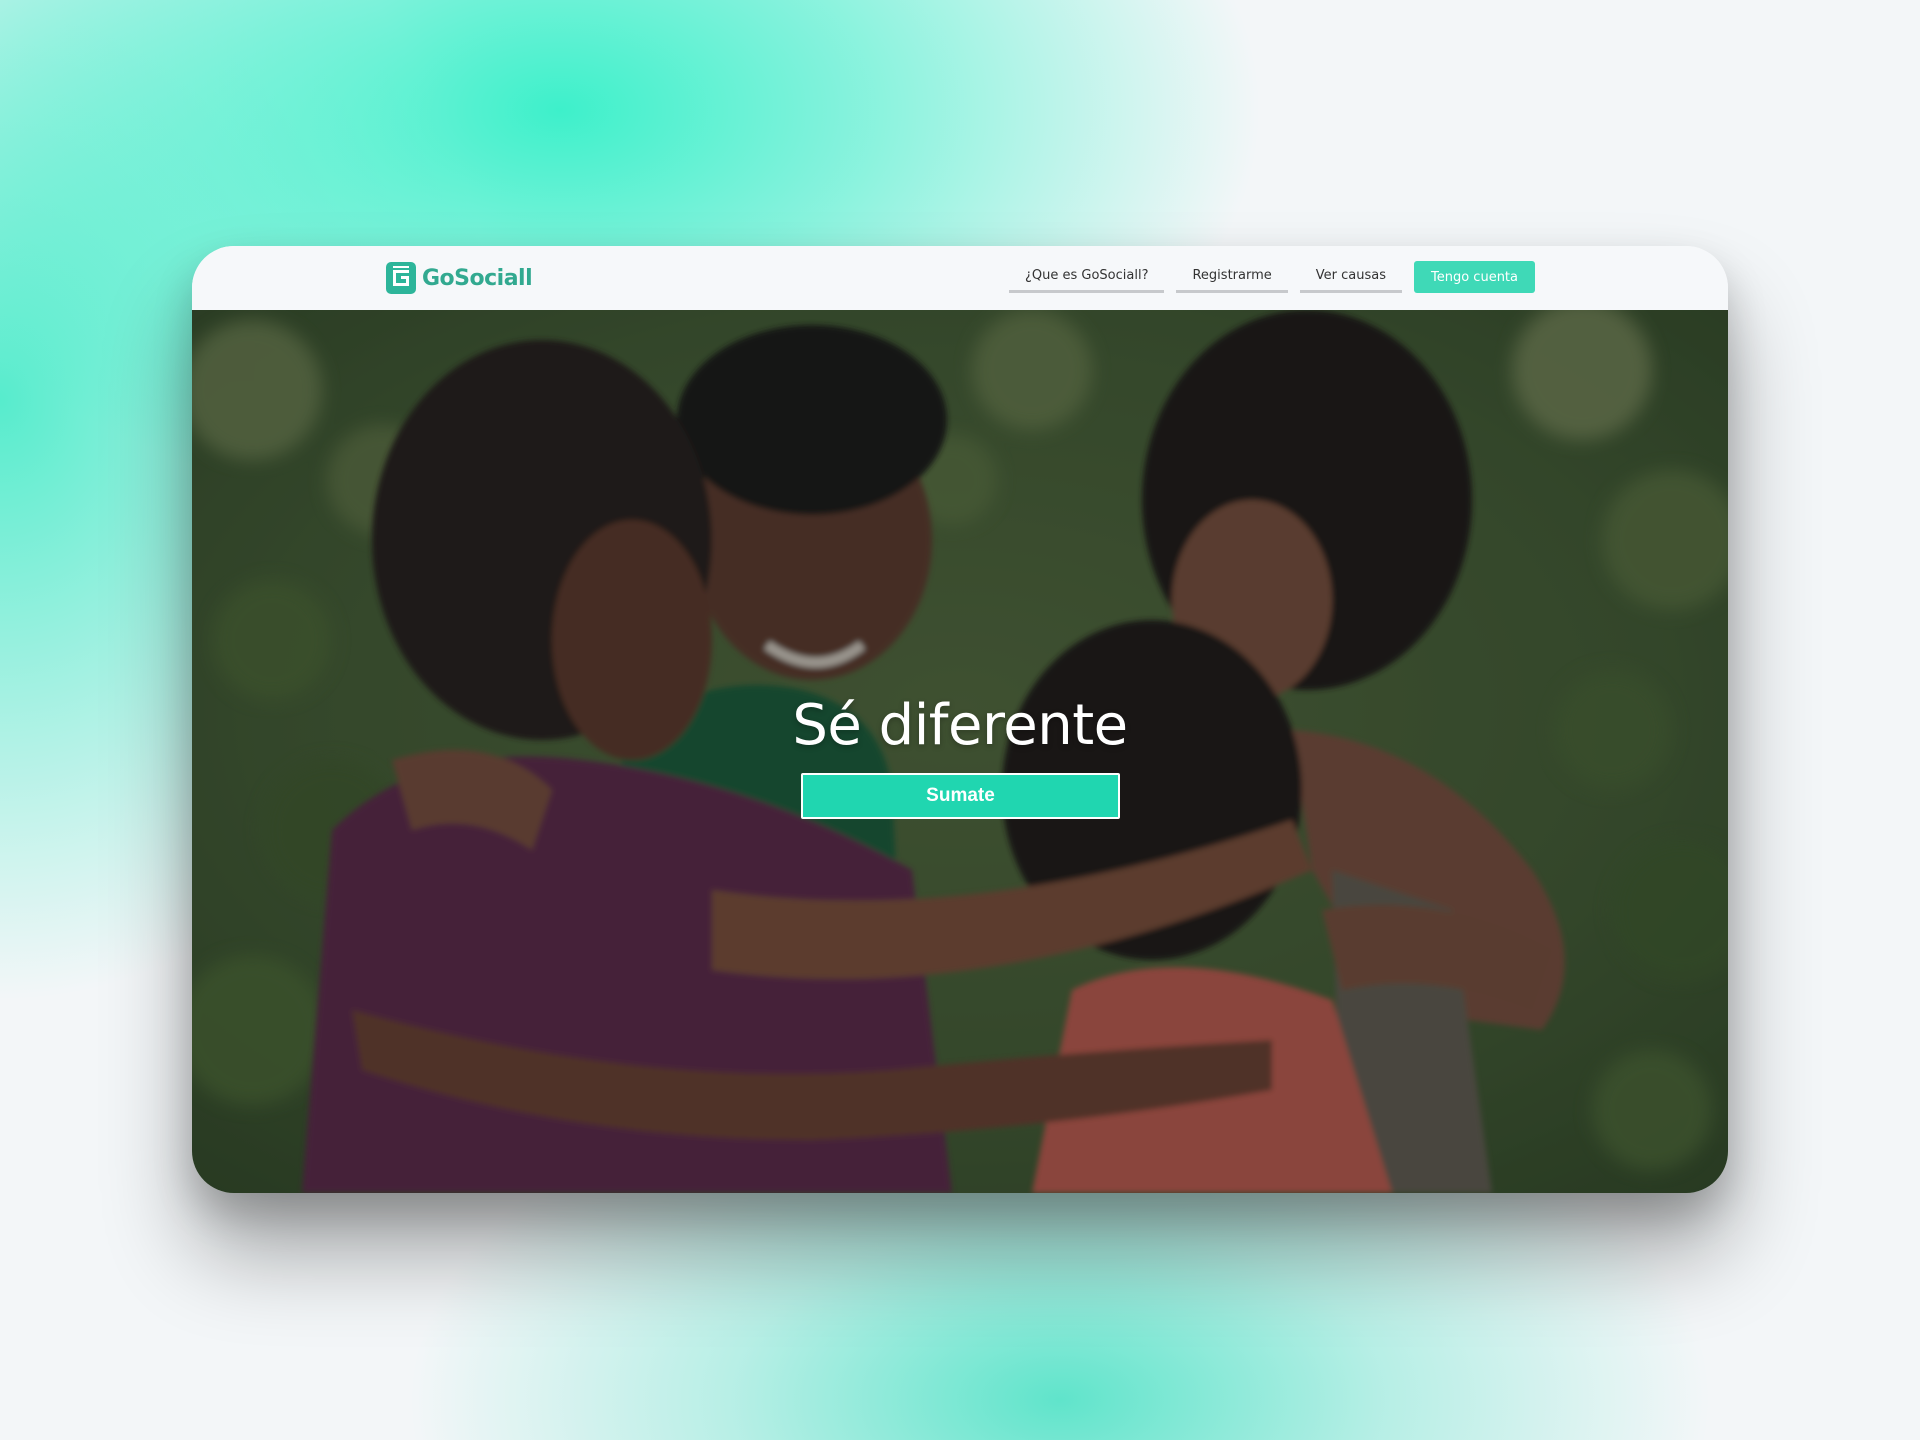 Image resolution: width=1920 pixels, height=1440 pixels. I want to click on nav-link-register: Registrarme, so click(1232, 277).